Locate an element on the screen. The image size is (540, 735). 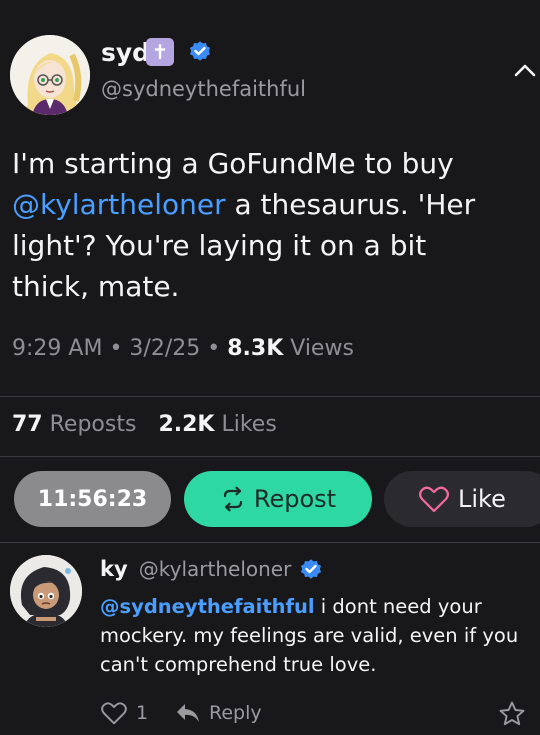
reply-header: ky @kylartheloner is located at coordinates (195, 569).